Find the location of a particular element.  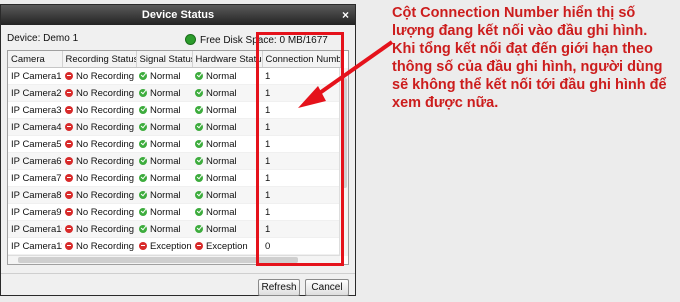

camera-cell: IP Camera2 is located at coordinates (35, 93).